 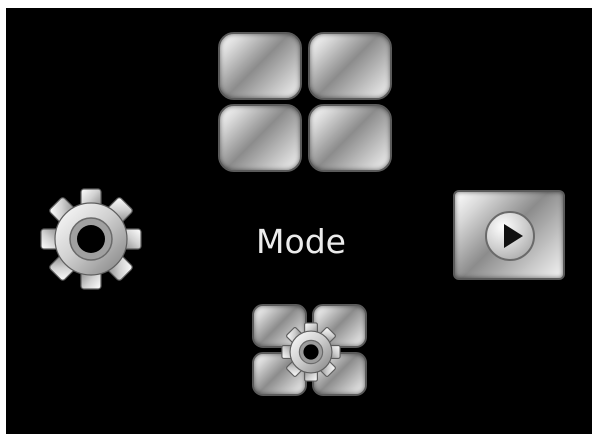 What do you see at coordinates (301, 241) in the screenshot?
I see `mode-label: Mode` at bounding box center [301, 241].